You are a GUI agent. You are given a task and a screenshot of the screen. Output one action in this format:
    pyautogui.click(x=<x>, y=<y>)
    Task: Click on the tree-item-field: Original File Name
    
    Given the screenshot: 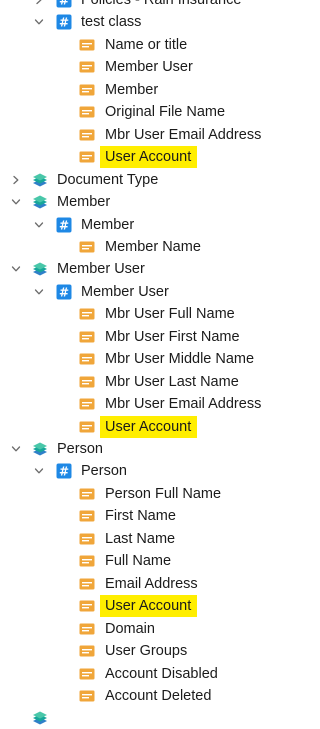 What is the action you would take?
    pyautogui.click(x=156, y=112)
    